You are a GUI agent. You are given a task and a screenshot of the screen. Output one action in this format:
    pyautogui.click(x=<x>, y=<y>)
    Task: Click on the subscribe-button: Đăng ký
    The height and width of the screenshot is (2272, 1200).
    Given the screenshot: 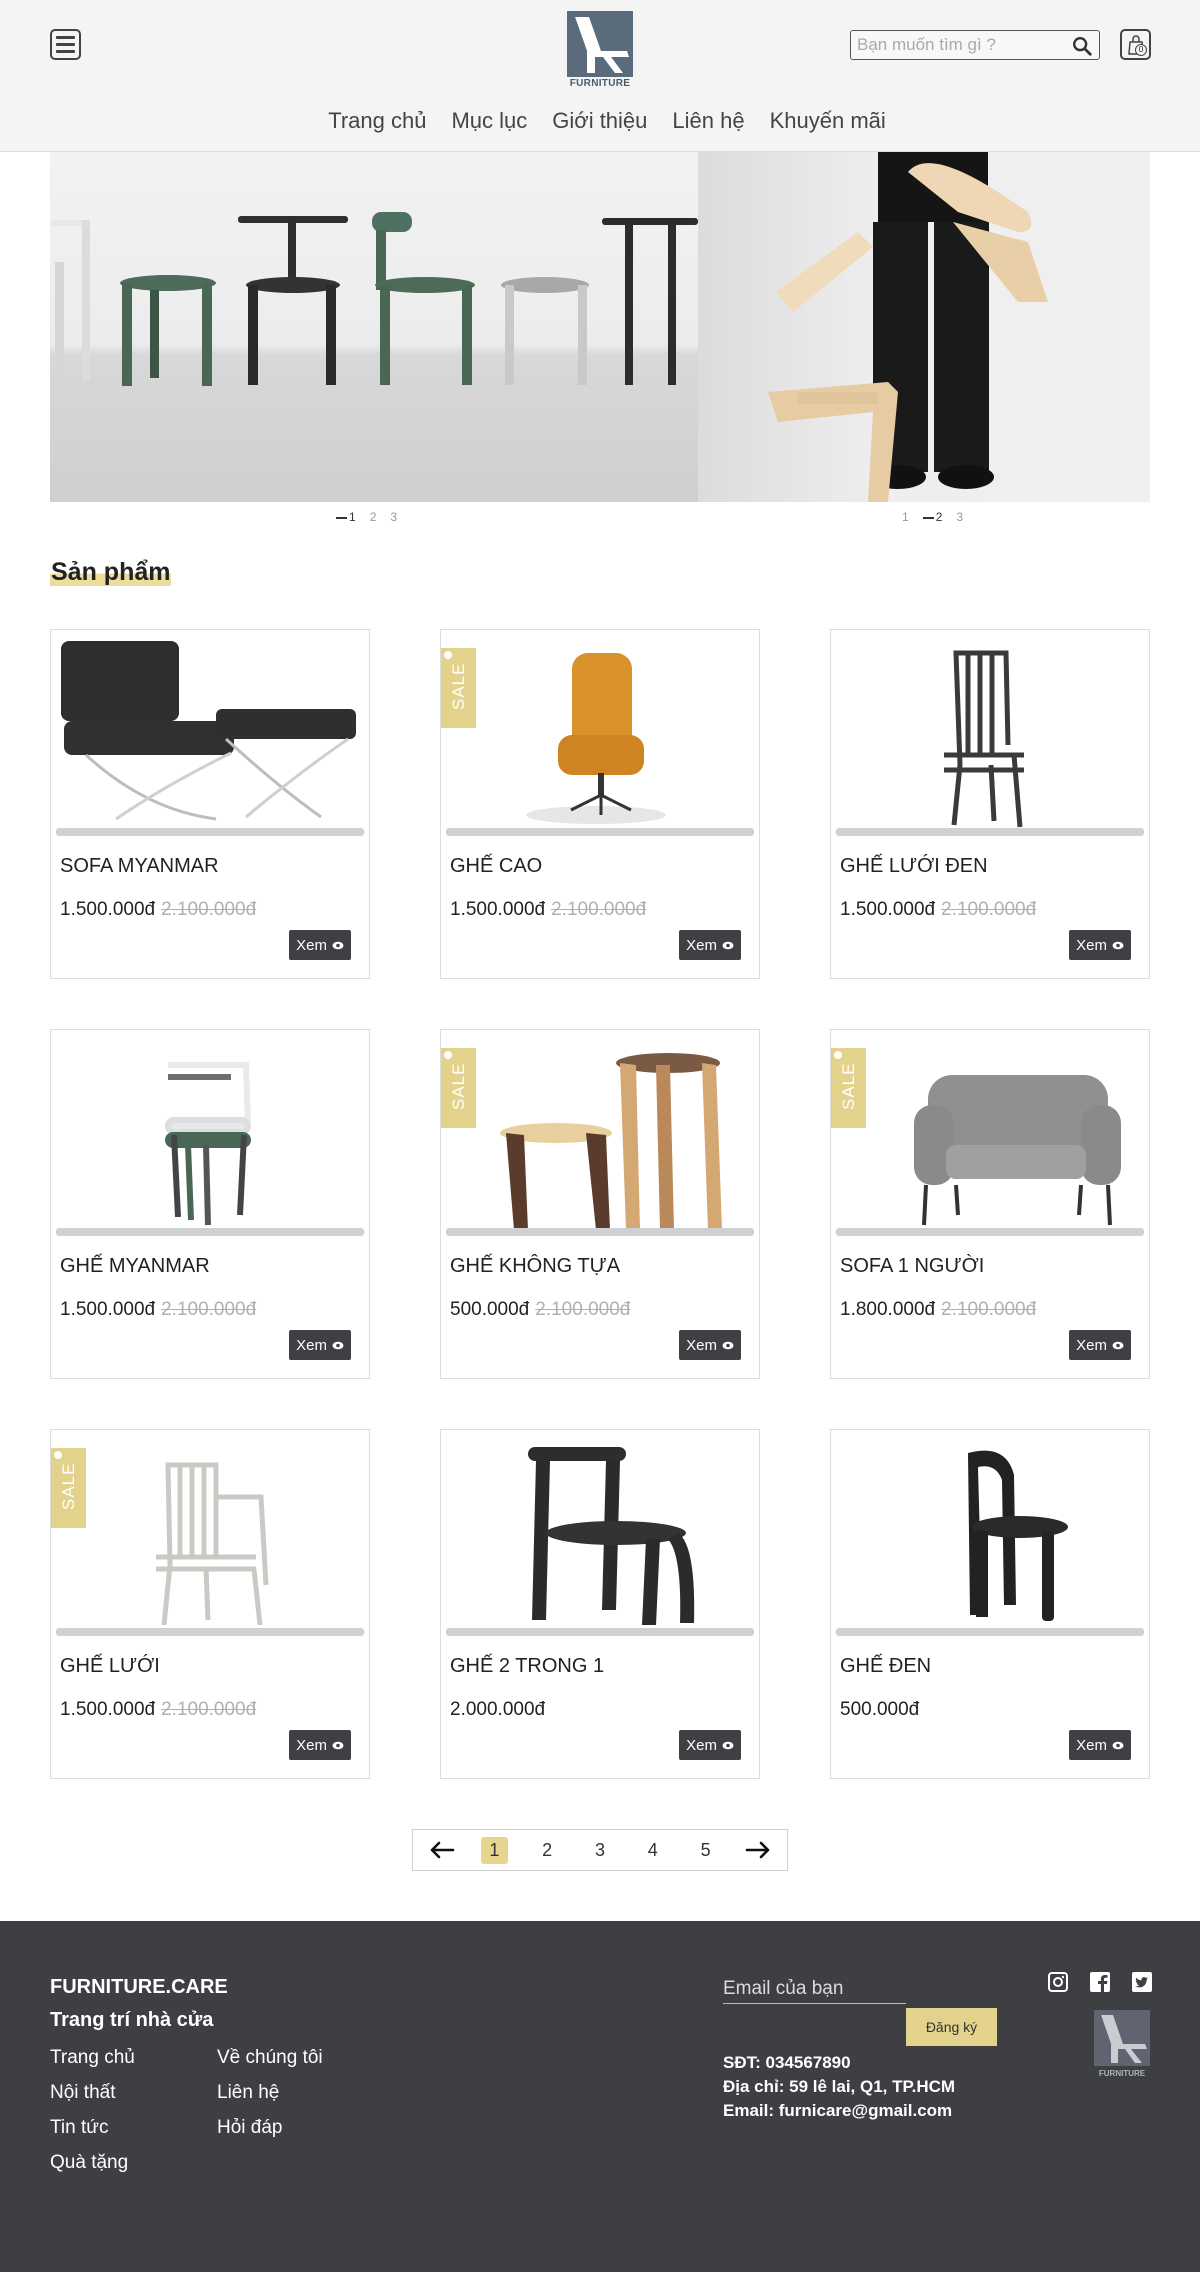 What is the action you would take?
    pyautogui.click(x=951, y=2027)
    